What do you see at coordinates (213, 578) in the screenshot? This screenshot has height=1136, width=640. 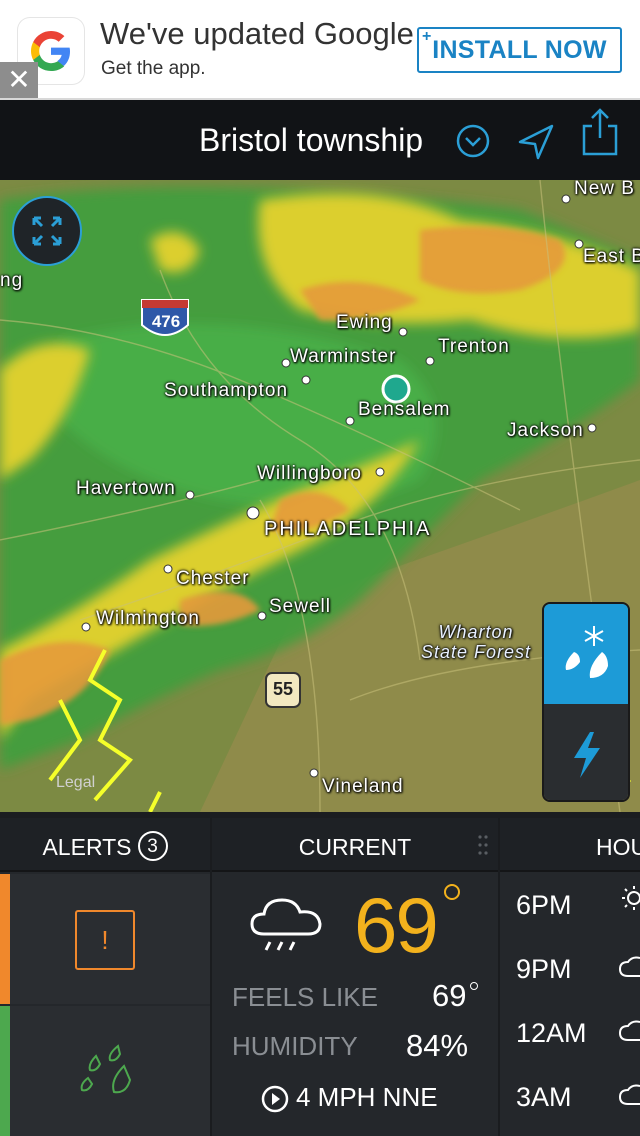 I see `city-label: Chester` at bounding box center [213, 578].